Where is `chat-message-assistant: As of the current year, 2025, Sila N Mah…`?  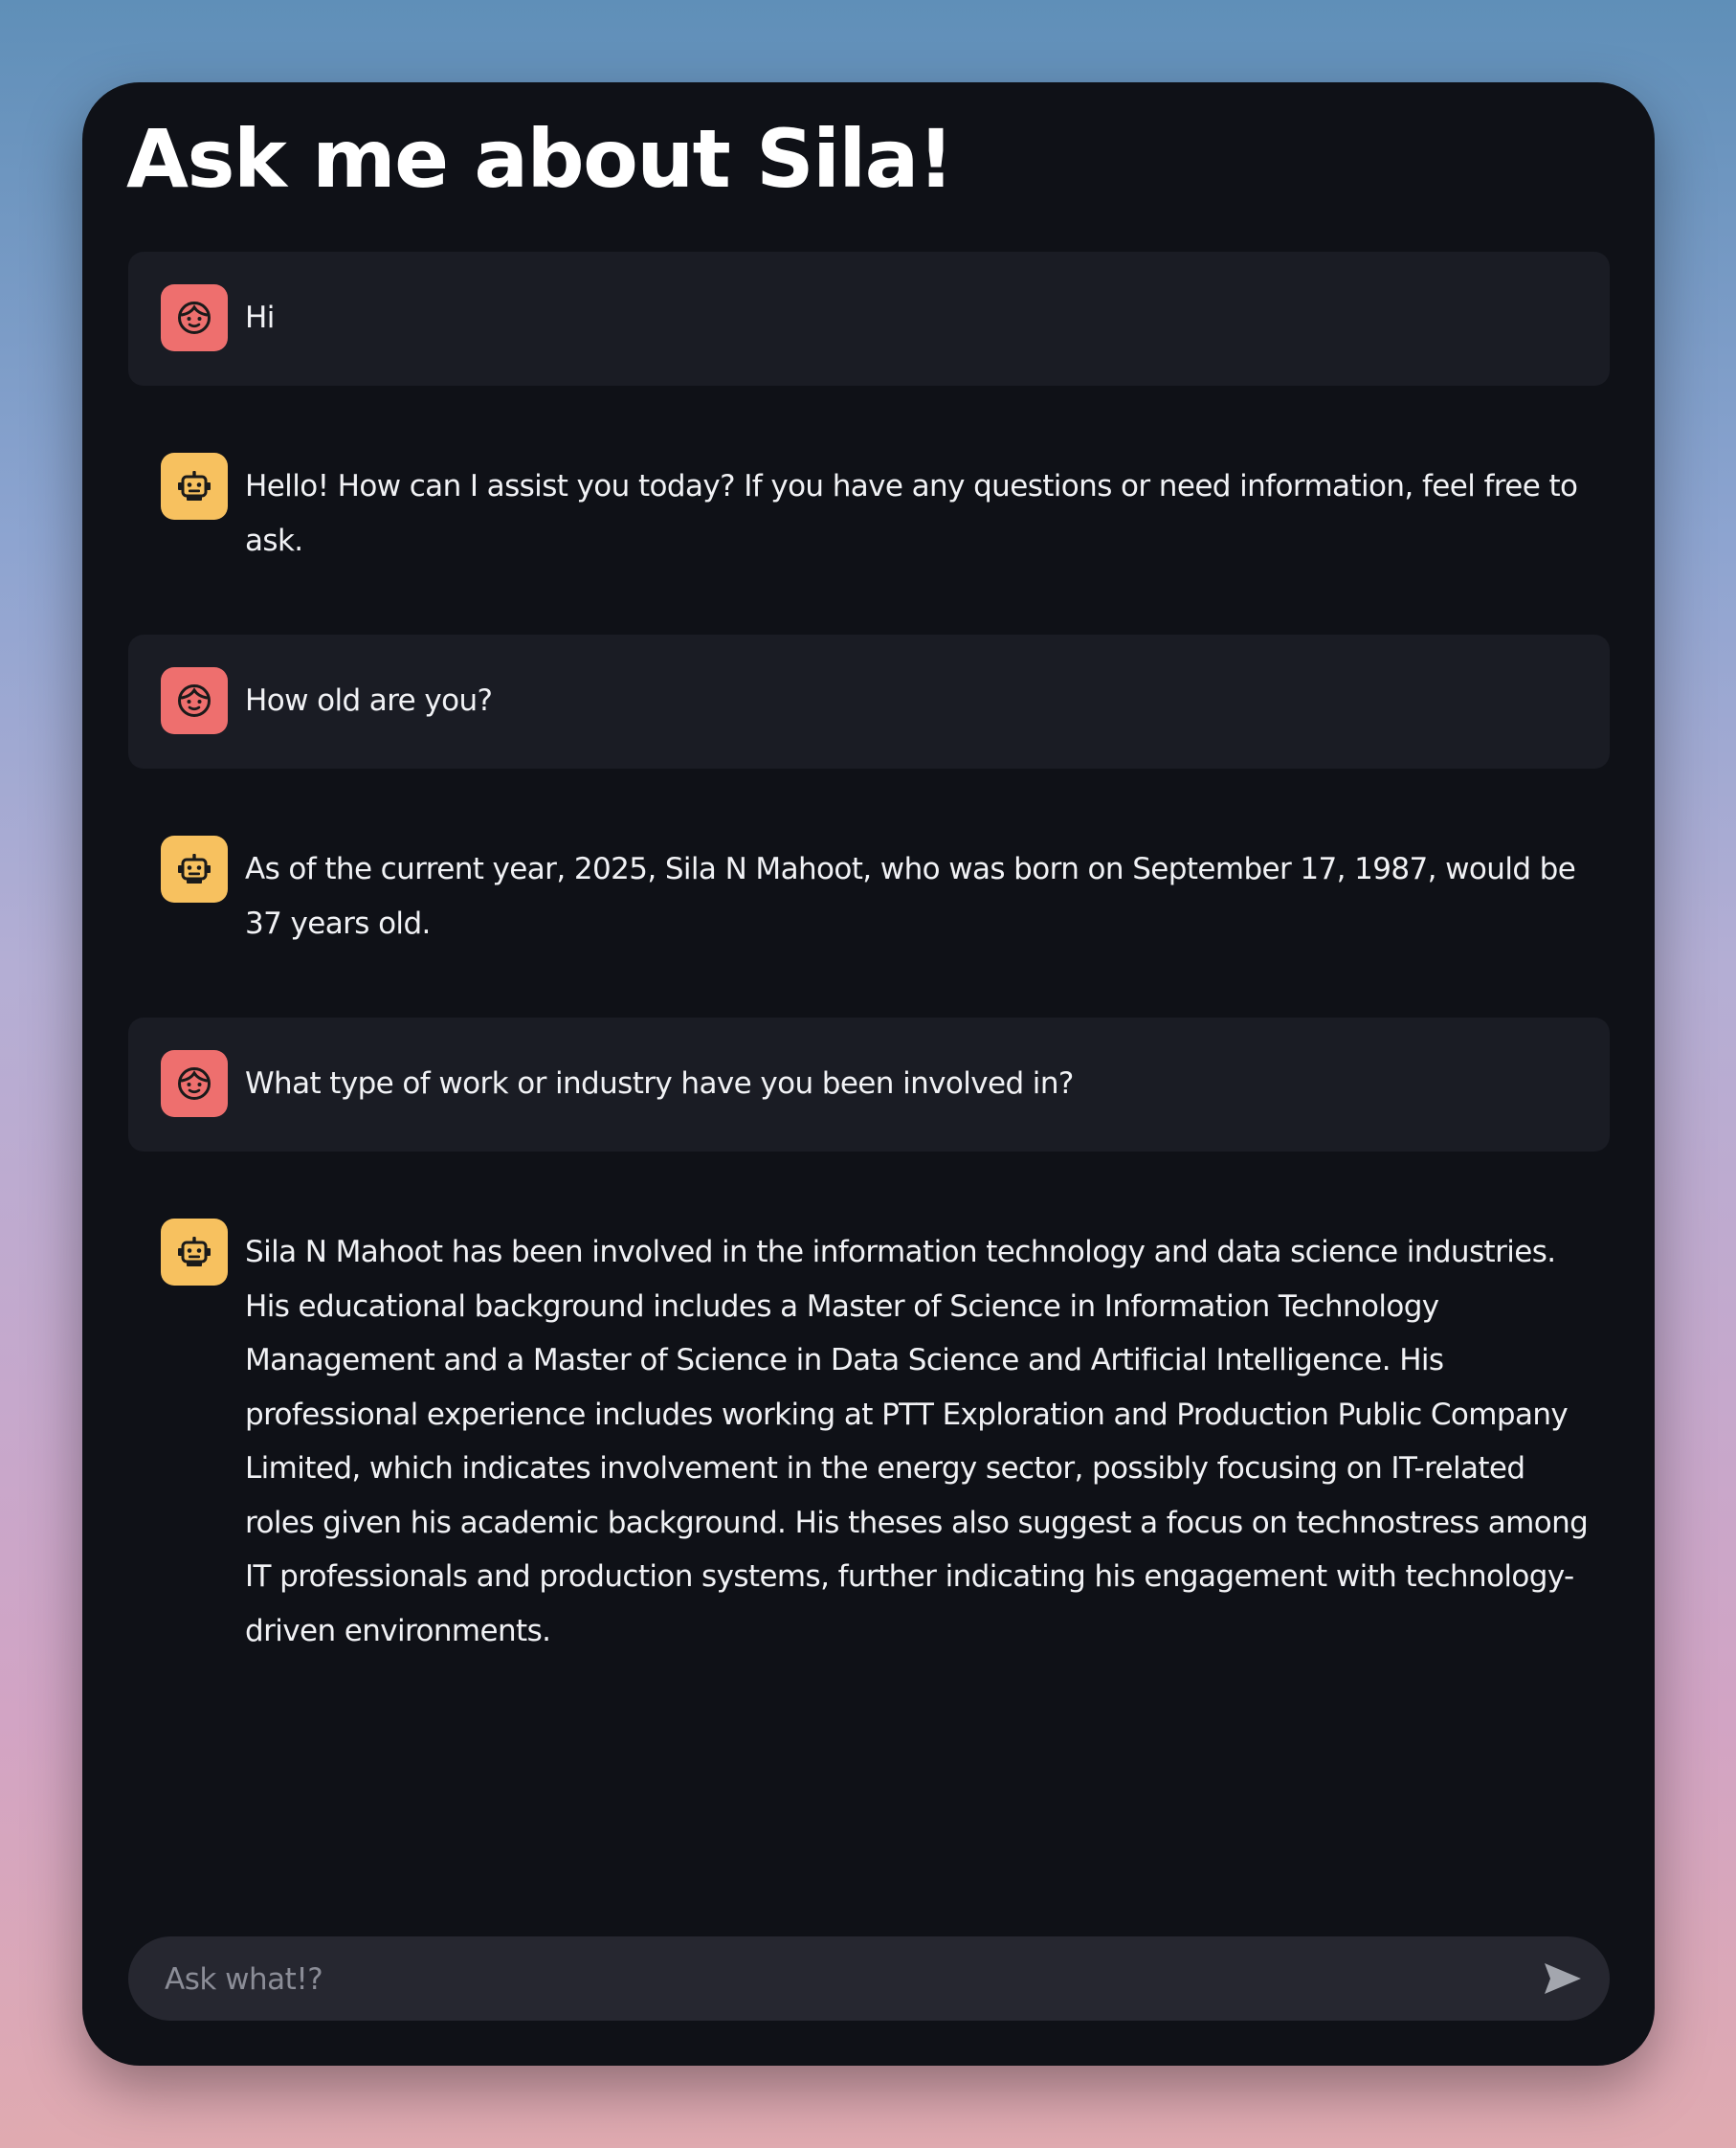 chat-message-assistant: As of the current year, 2025, Sila N Mah… is located at coordinates (869, 893).